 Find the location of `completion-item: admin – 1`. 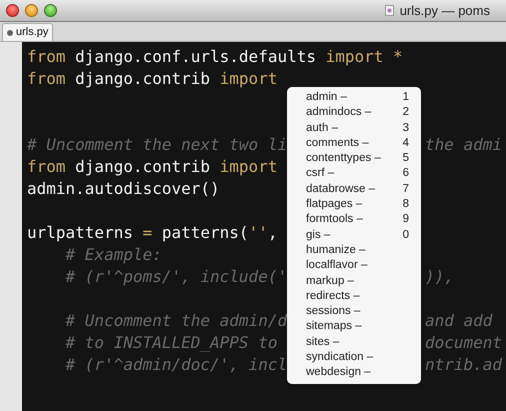

completion-item: admin – 1 is located at coordinates (354, 98).